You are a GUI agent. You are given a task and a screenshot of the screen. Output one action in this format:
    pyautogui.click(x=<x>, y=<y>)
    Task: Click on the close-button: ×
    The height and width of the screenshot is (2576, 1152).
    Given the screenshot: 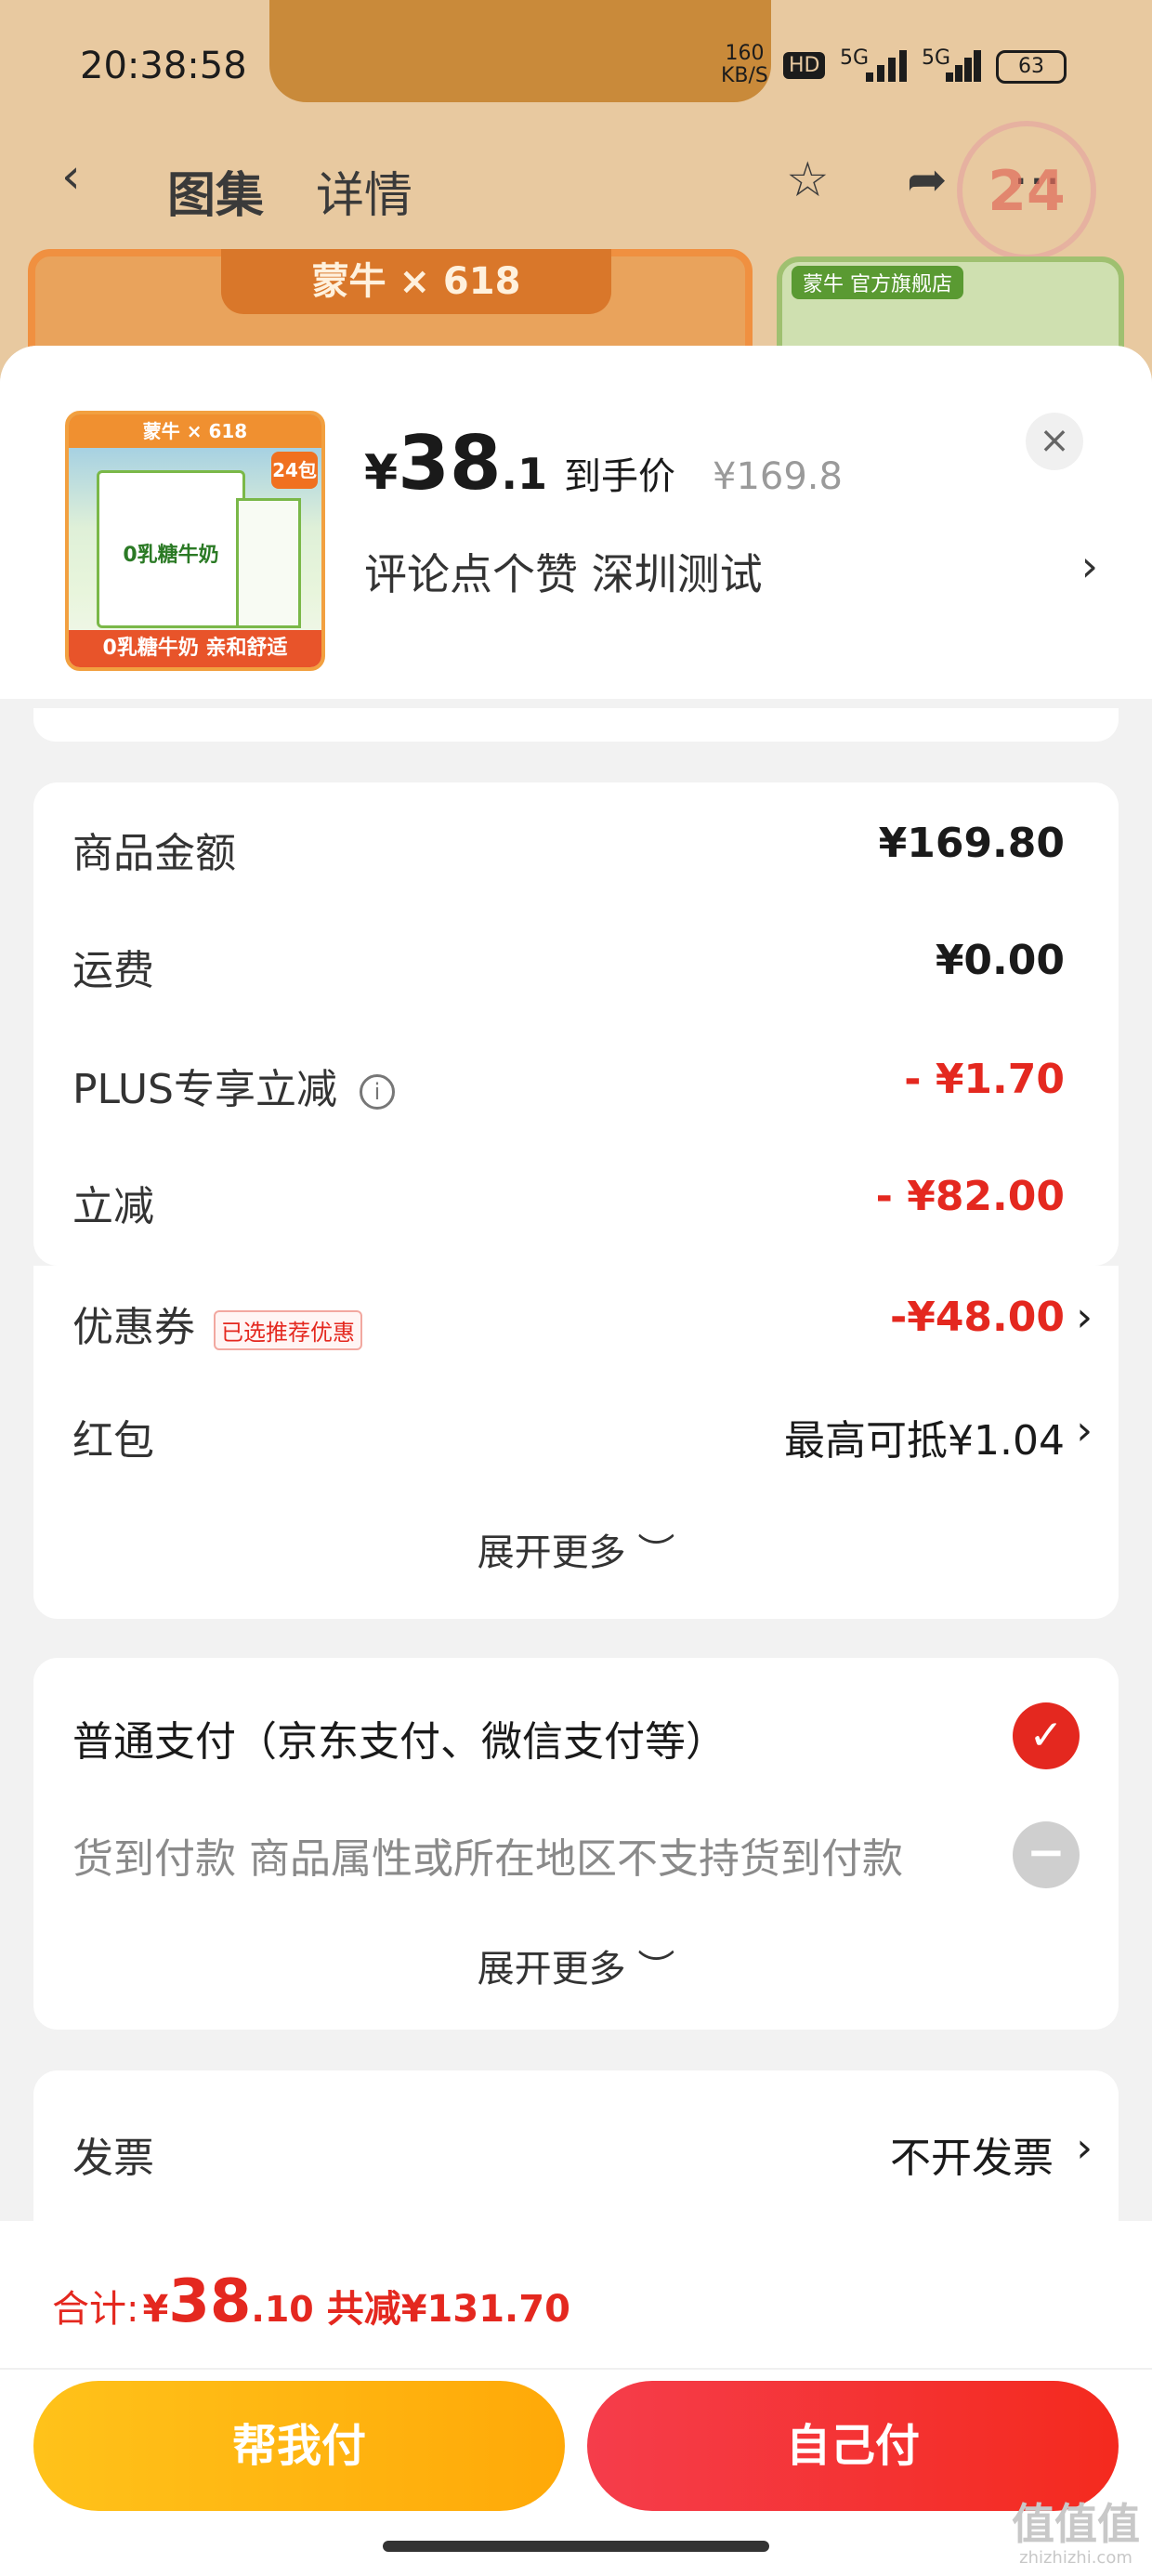 What is the action you would take?
    pyautogui.click(x=1054, y=441)
    